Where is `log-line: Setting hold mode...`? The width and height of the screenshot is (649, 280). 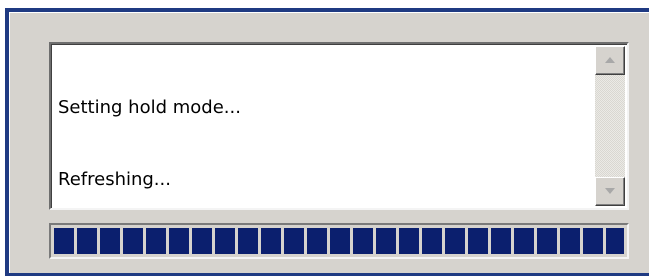 log-line: Setting hold mode... is located at coordinates (149, 107).